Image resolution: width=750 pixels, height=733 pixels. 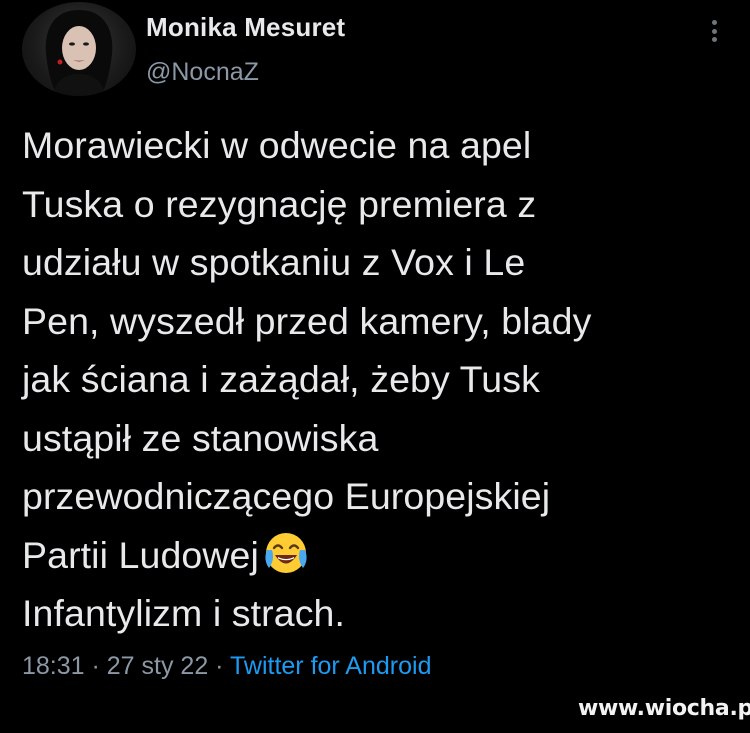 I want to click on tweet-line: ustąpił ze stanowiska, so click(x=200, y=437).